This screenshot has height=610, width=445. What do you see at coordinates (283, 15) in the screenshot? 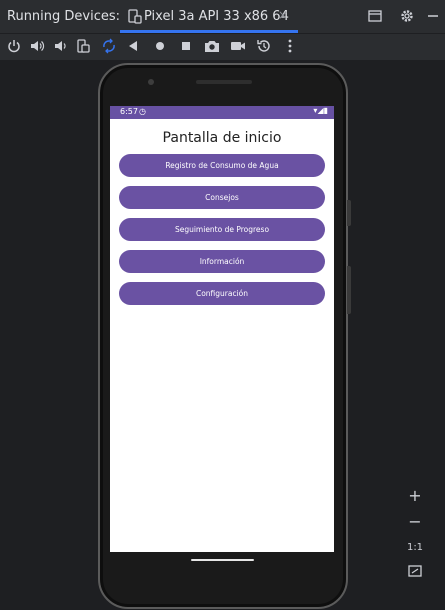
I see `close-icon: ×` at bounding box center [283, 15].